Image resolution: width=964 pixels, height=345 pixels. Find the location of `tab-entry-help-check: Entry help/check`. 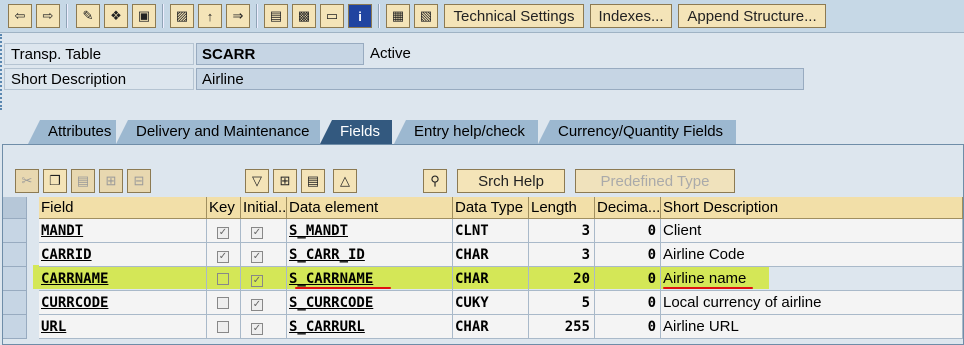

tab-entry-help-check: Entry help/check is located at coordinates (466, 132).